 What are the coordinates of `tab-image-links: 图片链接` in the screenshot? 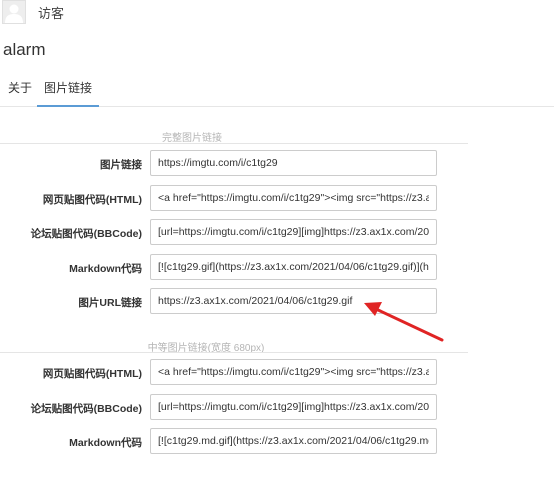 It's located at (68, 92).